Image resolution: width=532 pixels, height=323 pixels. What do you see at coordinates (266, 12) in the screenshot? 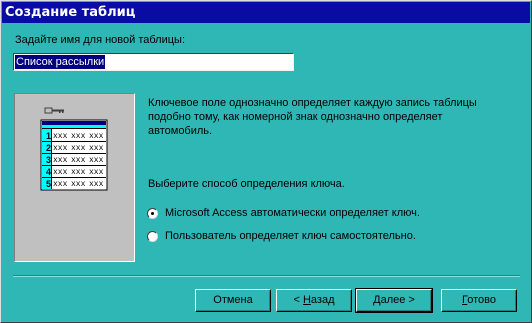
I see `title-bar: Создание таблиц` at bounding box center [266, 12].